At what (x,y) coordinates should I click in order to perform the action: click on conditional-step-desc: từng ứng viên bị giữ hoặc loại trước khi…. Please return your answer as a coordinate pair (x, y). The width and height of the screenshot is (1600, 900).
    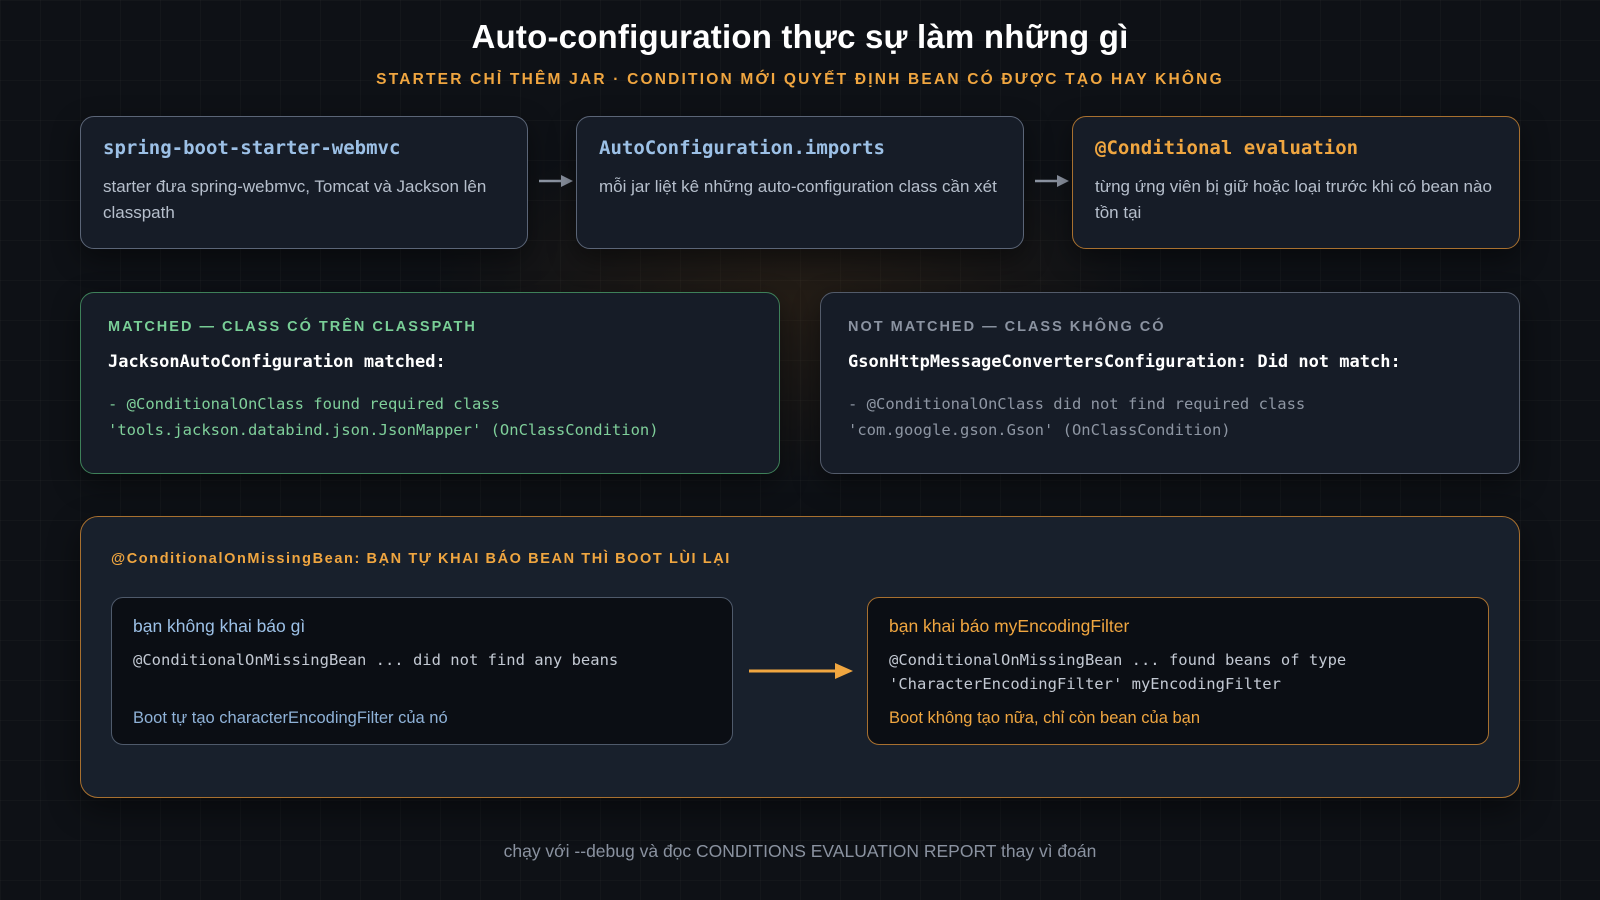
    Looking at the image, I should click on (1293, 199).